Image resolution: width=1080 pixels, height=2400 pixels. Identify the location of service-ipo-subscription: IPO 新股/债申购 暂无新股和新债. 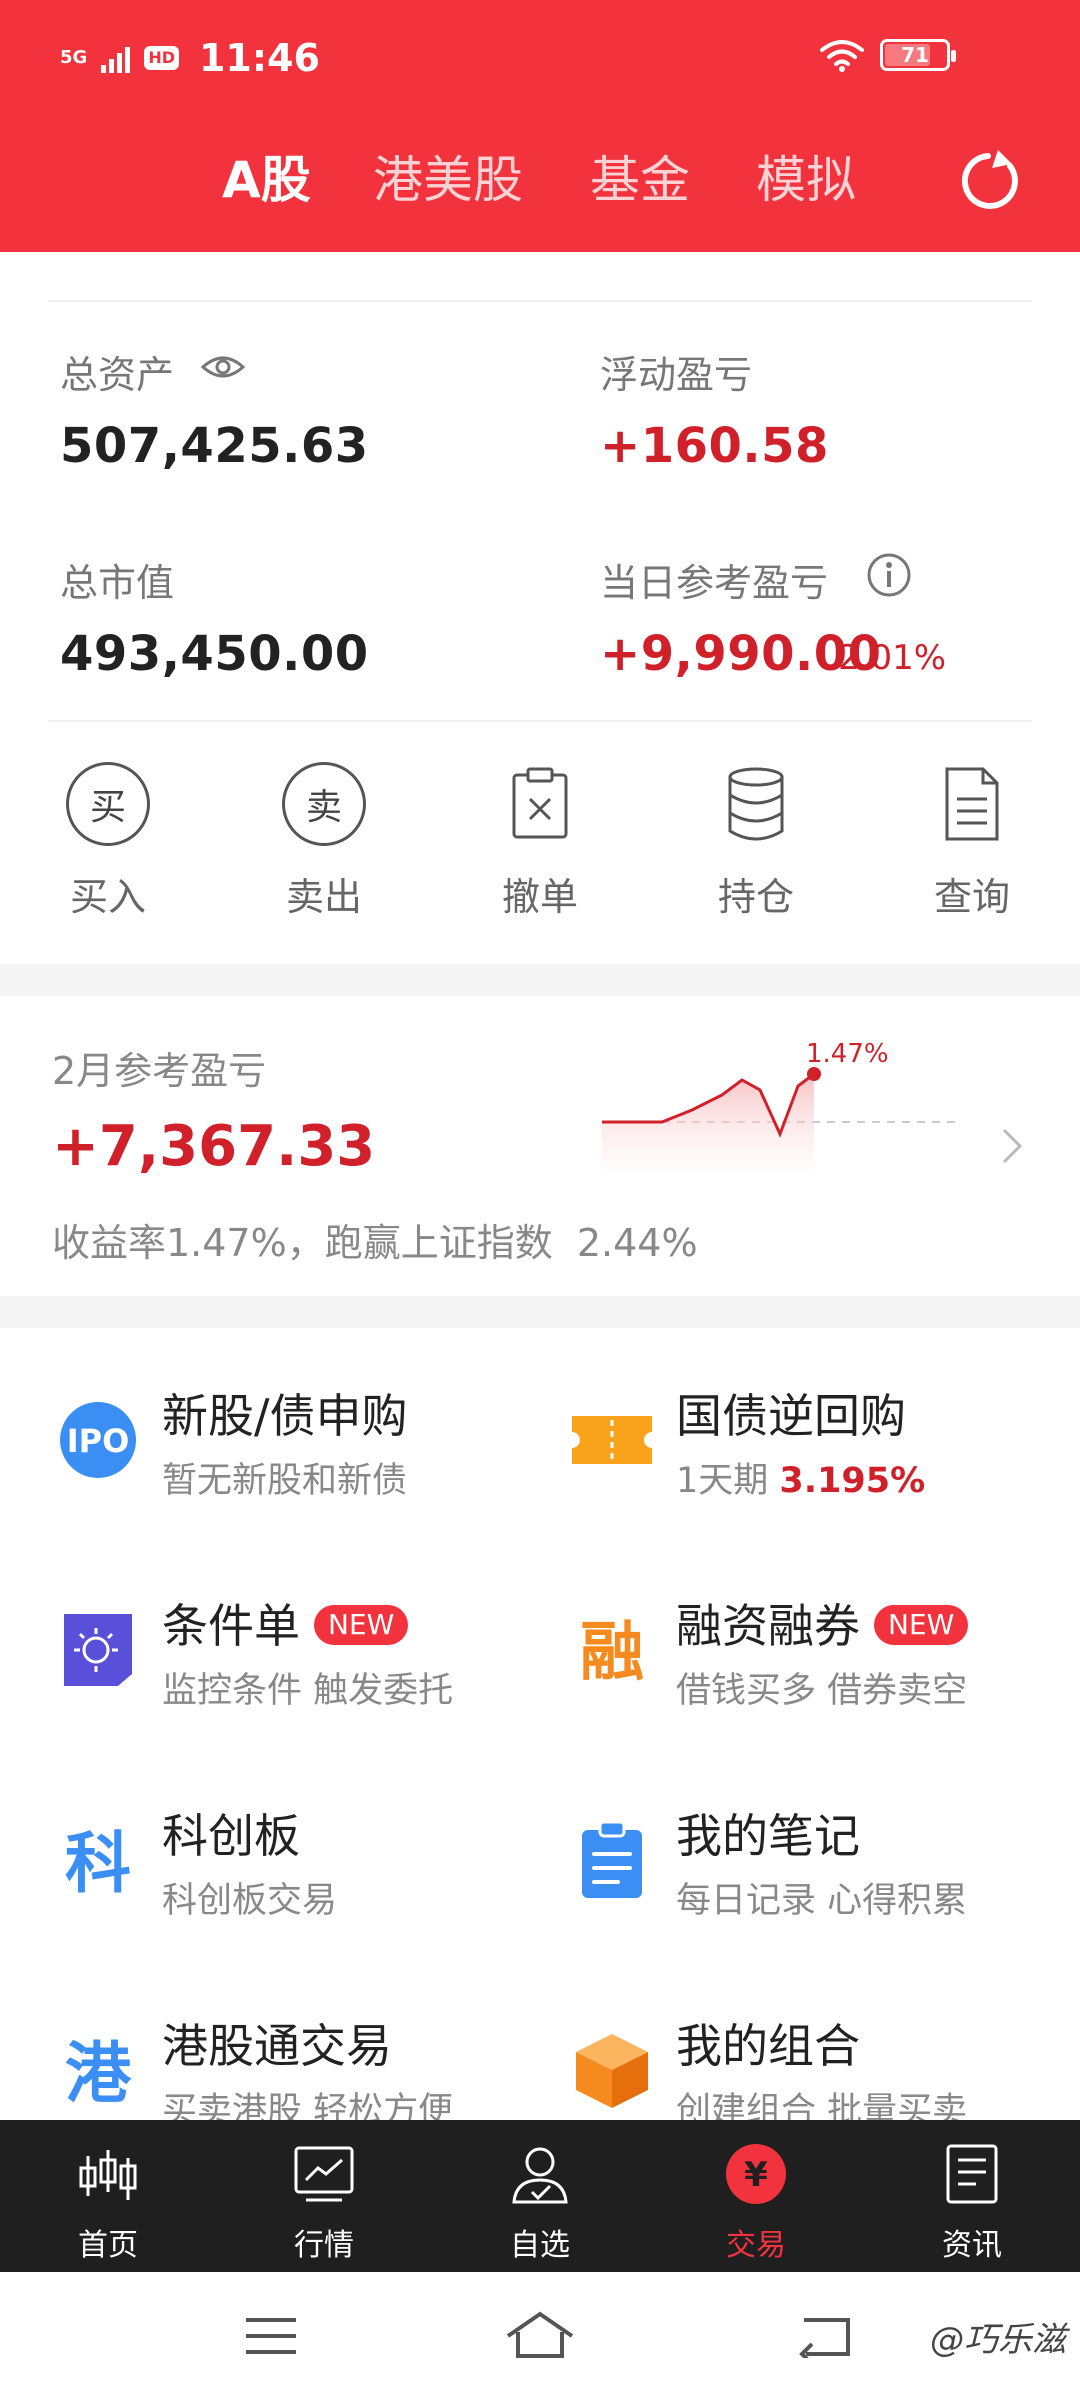
(308, 1450).